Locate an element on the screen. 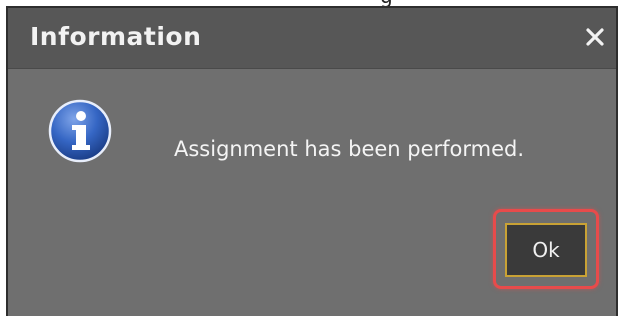 Image resolution: width=622 pixels, height=316 pixels. close-button is located at coordinates (595, 37).